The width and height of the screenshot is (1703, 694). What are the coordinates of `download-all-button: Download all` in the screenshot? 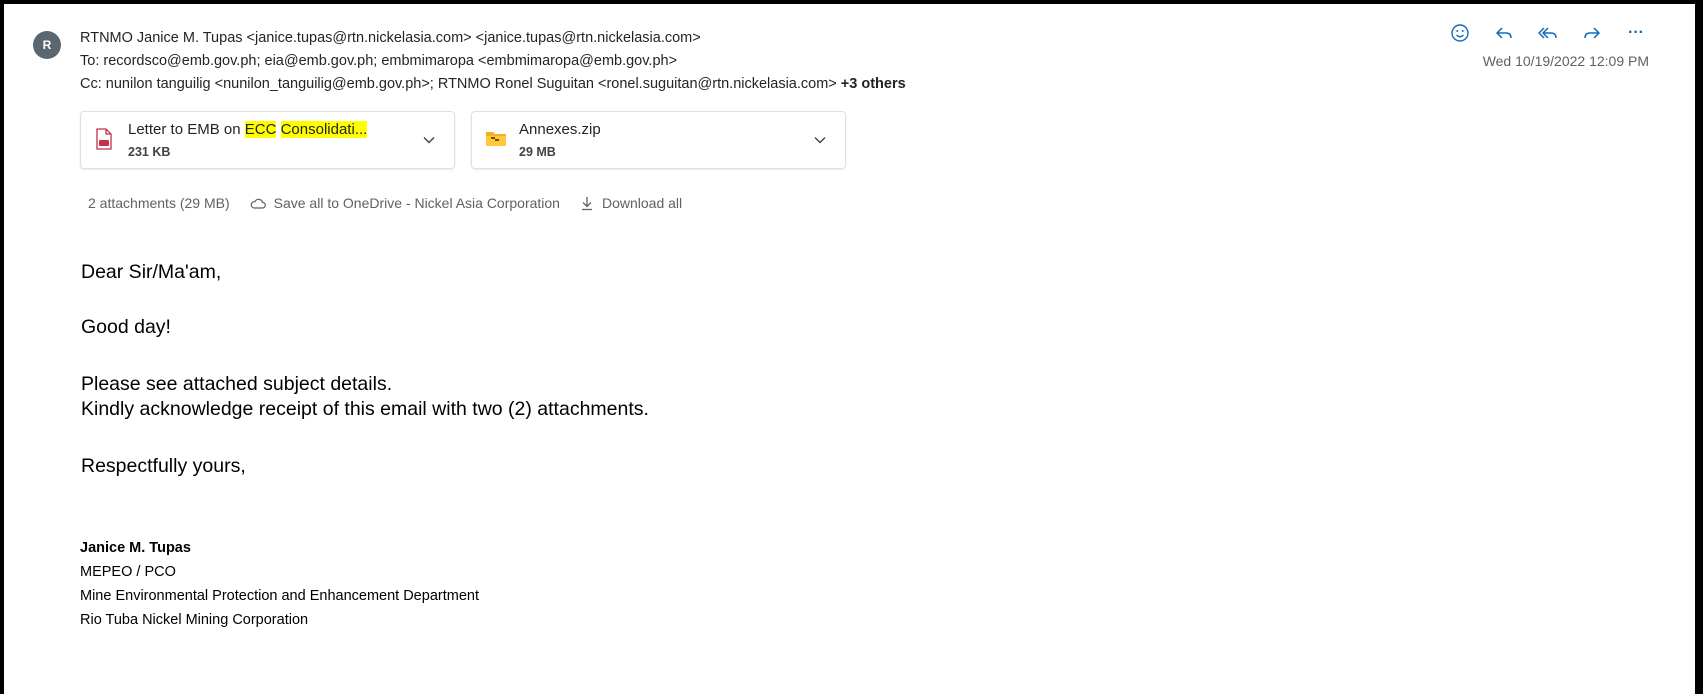 It's located at (631, 203).